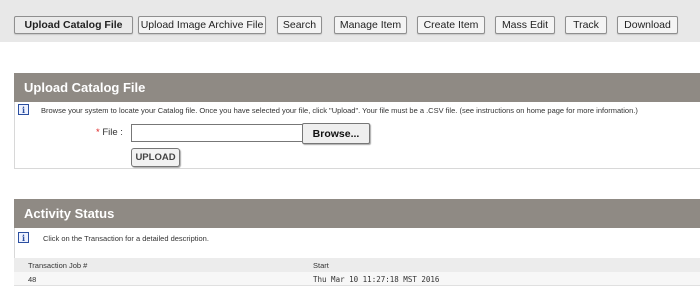 The width and height of the screenshot is (700, 296). I want to click on upload-button: UPLOAD, so click(155, 157).